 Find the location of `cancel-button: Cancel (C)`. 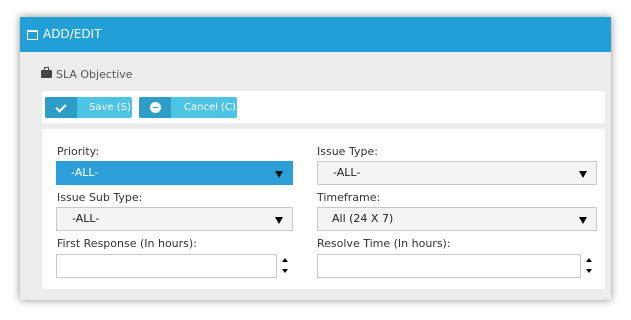

cancel-button: Cancel (C) is located at coordinates (188, 107).